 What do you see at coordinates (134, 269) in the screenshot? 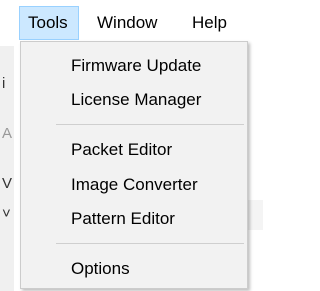
I see `menu-item-options: Options` at bounding box center [134, 269].